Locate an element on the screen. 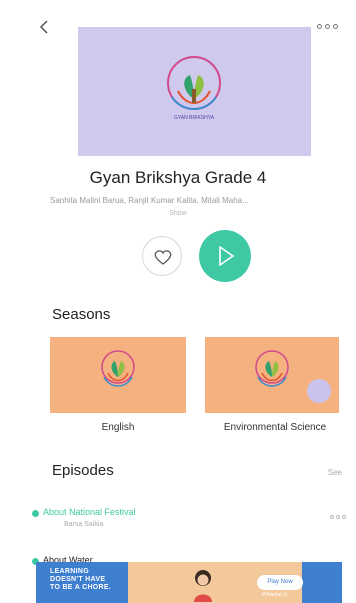 The image size is (356, 603). like-button is located at coordinates (162, 256).